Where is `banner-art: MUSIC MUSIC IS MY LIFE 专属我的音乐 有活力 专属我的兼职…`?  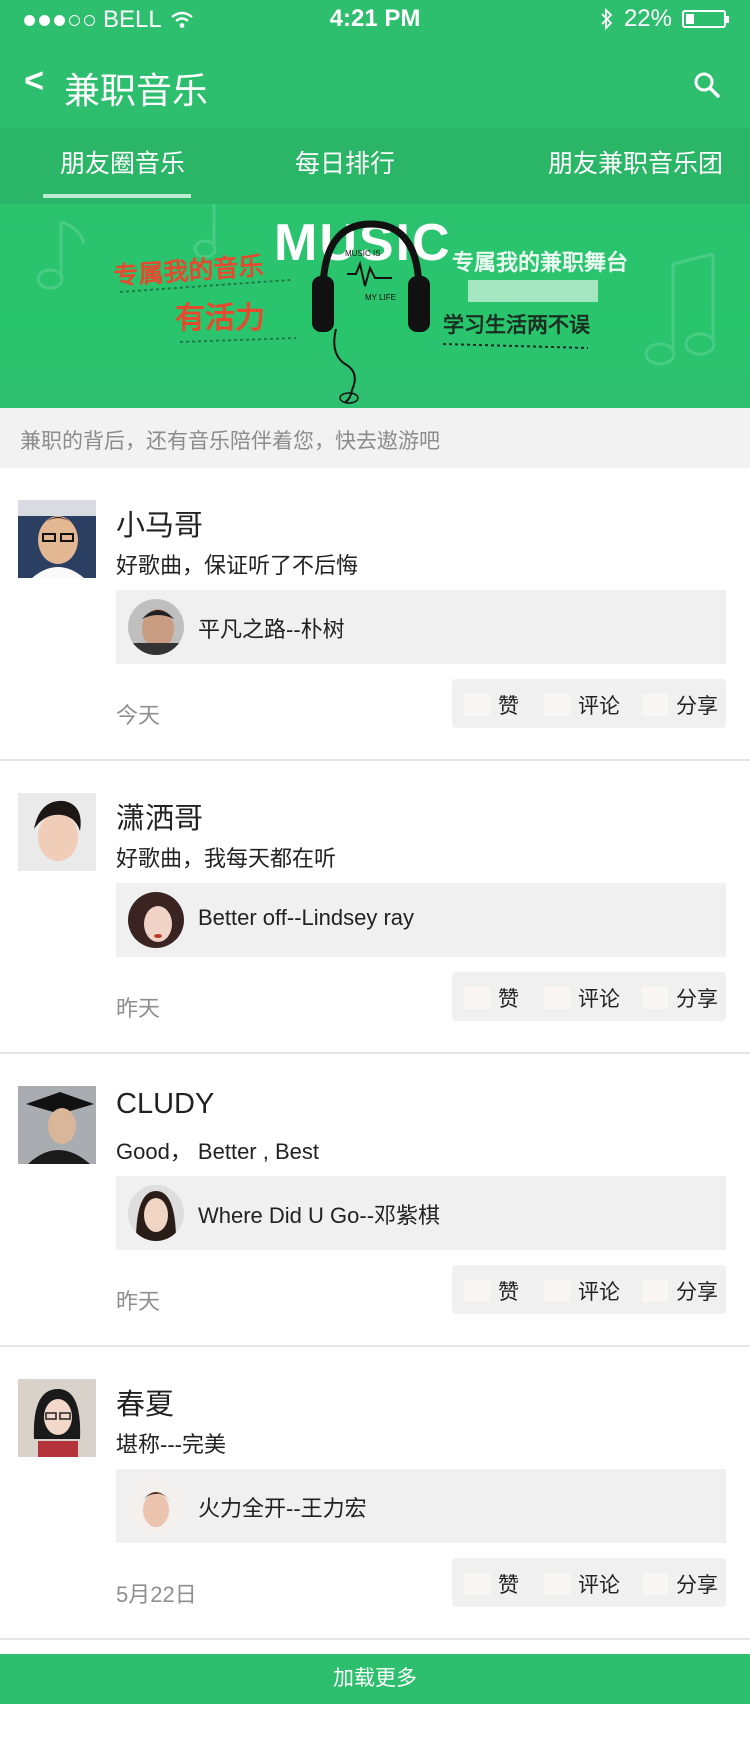 banner-art: MUSIC MUSIC IS MY LIFE 专属我的音乐 有活力 专属我的兼职… is located at coordinates (376, 304).